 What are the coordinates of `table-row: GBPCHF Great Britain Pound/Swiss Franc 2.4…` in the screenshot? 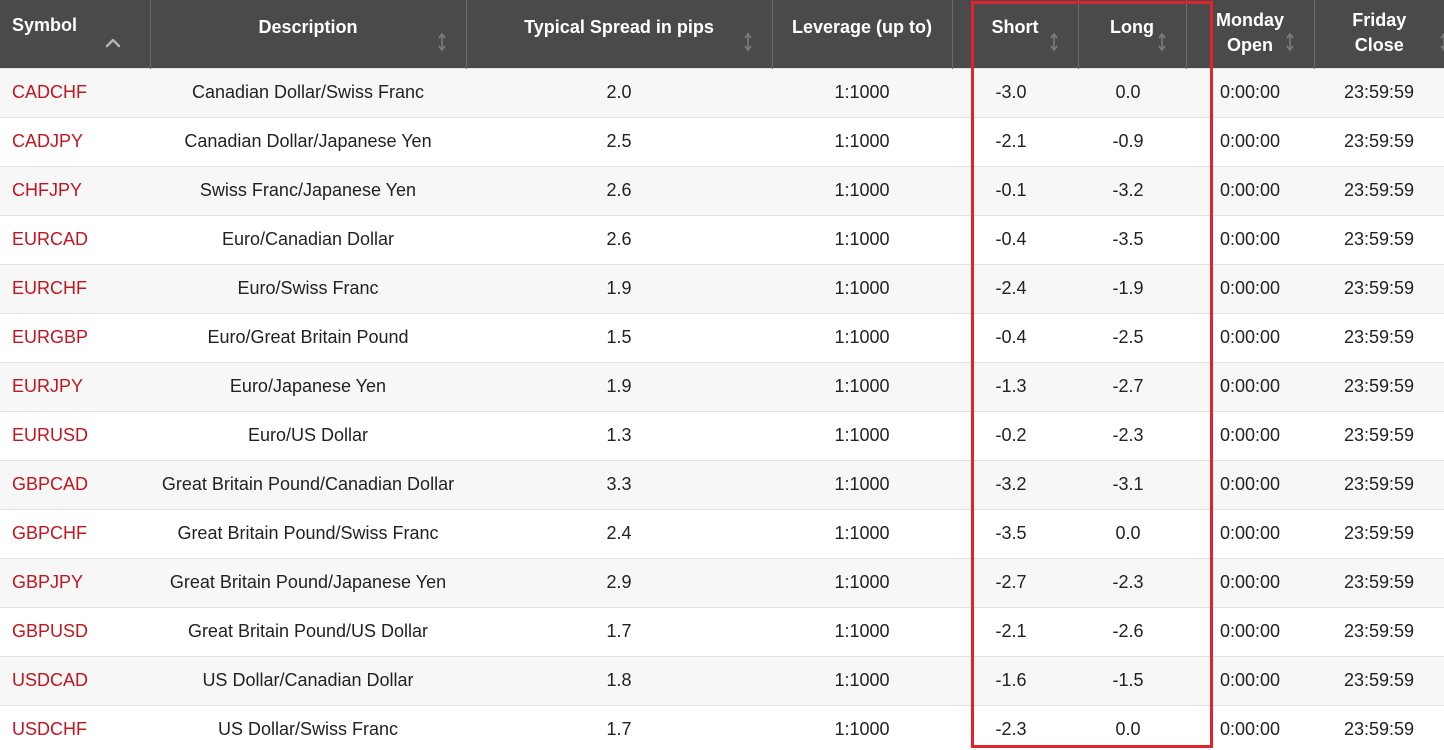 It's located at (722, 533).